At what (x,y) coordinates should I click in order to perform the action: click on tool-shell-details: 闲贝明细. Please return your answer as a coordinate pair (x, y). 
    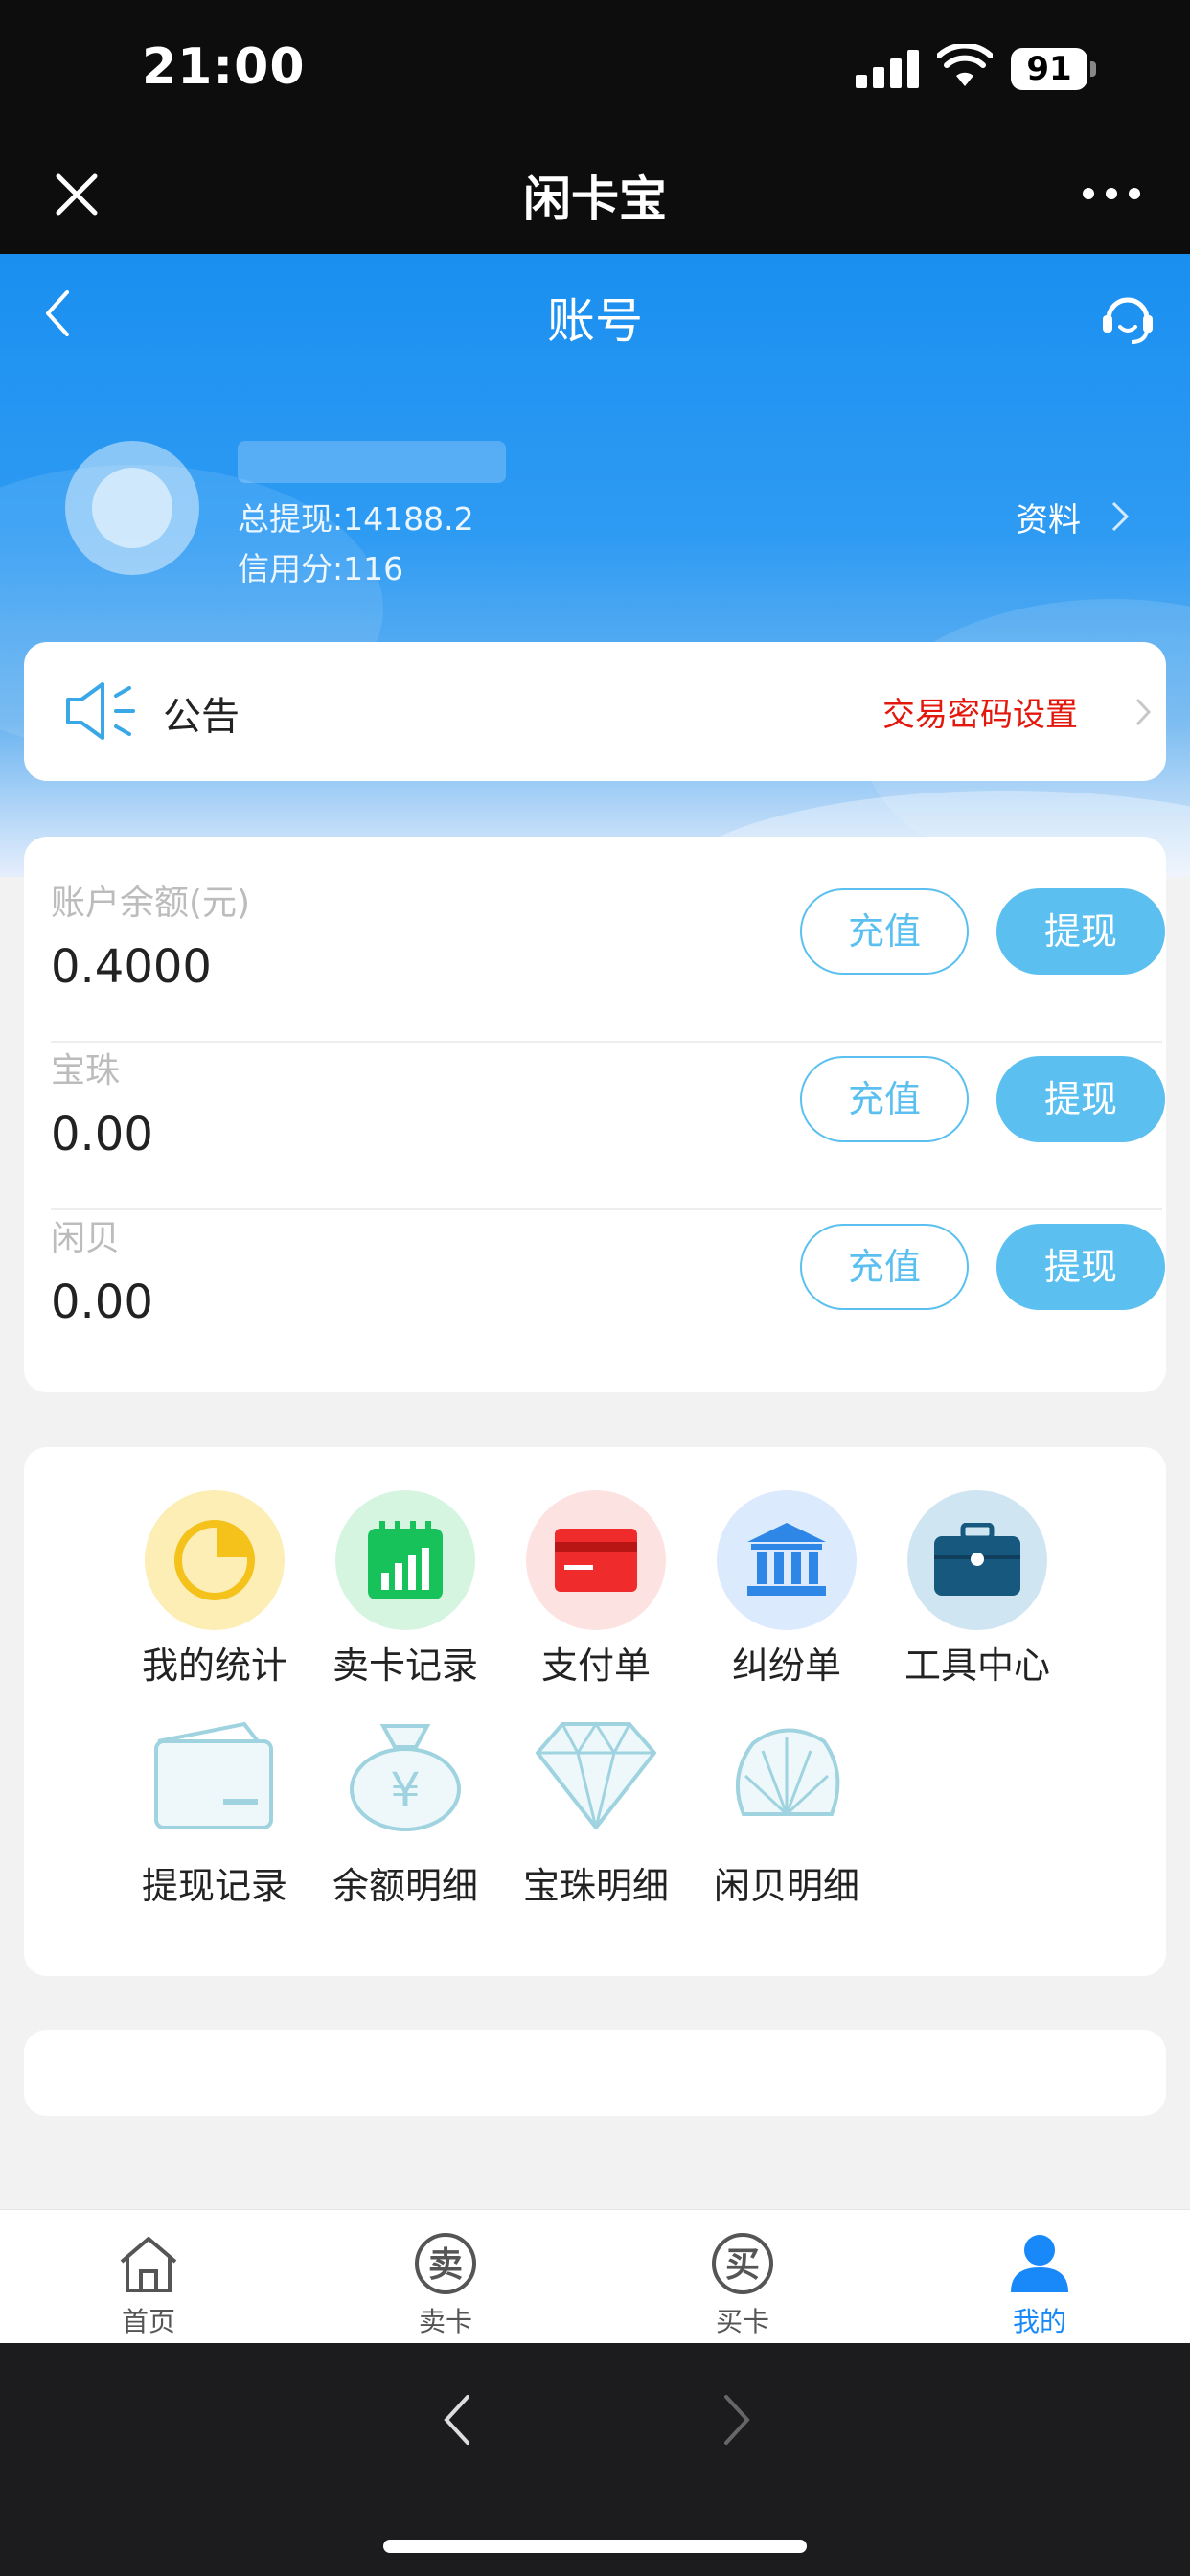
    Looking at the image, I should click on (787, 1826).